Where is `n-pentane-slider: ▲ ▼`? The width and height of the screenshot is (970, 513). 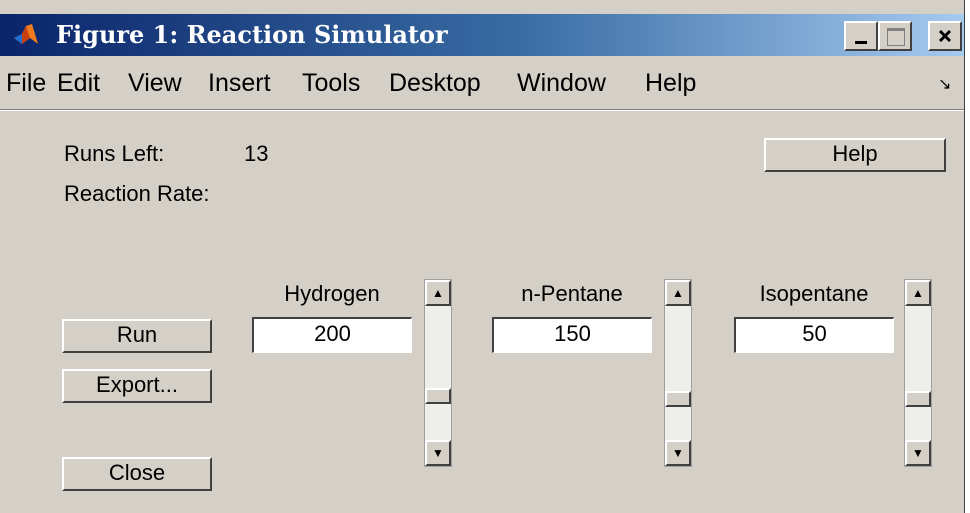 n-pentane-slider: ▲ ▼ is located at coordinates (678, 373).